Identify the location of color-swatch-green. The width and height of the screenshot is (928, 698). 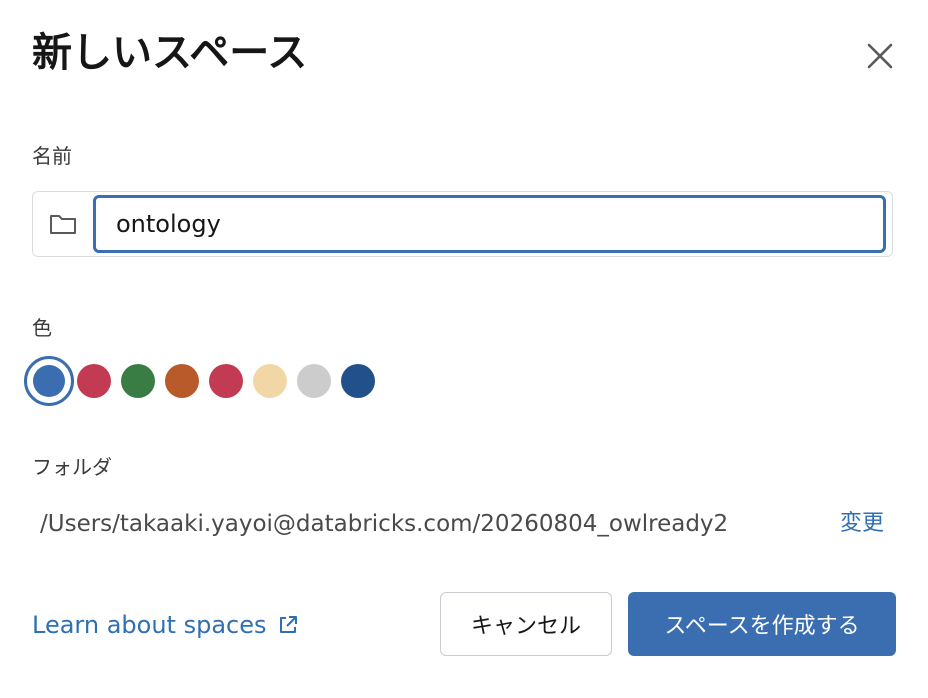
(138, 381).